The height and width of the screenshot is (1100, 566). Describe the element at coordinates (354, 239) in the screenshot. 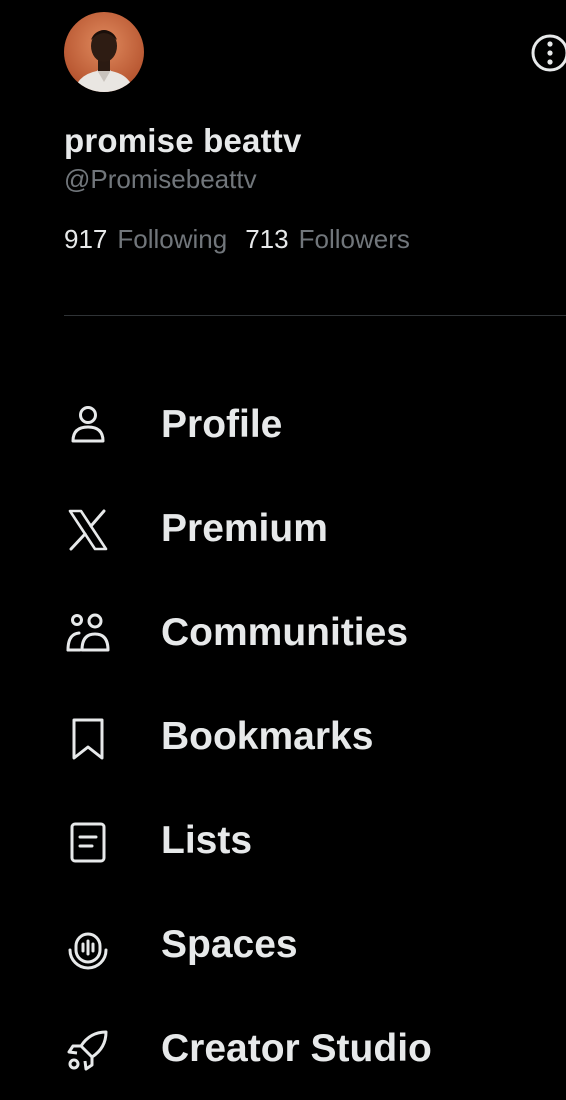

I see `followers-label: Followers` at that location.